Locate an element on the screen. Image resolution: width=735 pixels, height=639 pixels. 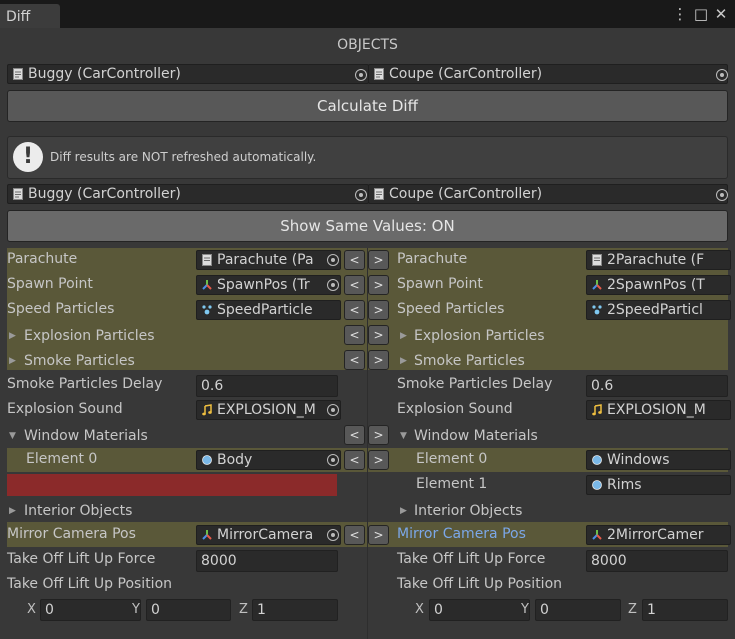
right-explosion-particles-label: Explosion Particles is located at coordinates (479, 336).